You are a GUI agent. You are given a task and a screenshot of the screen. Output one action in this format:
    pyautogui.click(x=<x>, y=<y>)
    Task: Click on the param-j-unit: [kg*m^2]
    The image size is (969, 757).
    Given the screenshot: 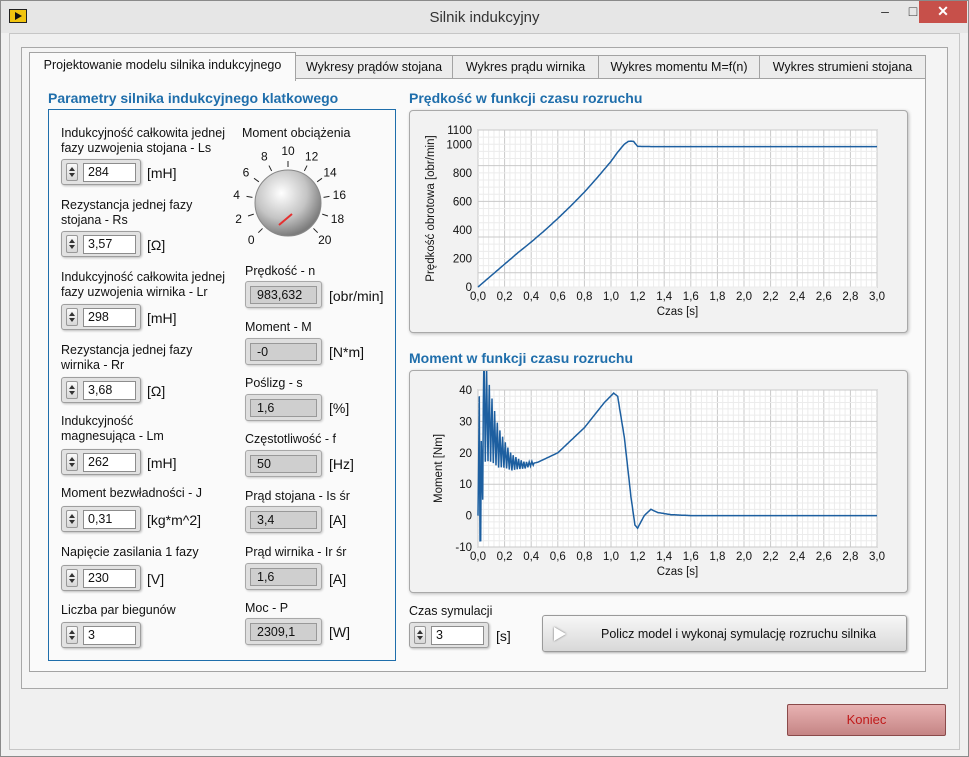 What is the action you would take?
    pyautogui.click(x=174, y=520)
    